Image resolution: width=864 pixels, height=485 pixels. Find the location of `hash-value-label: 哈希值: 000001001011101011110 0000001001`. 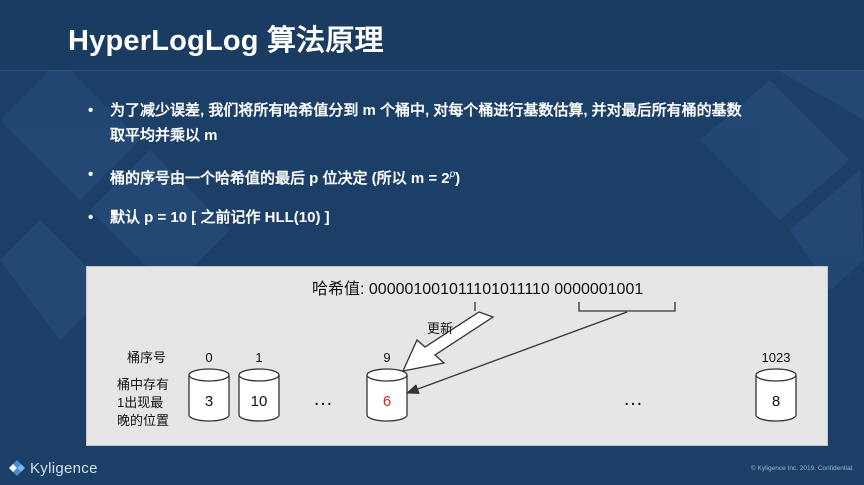

hash-value-label: 哈希值: 000001001011101011110 0000001001 is located at coordinates (477, 289).